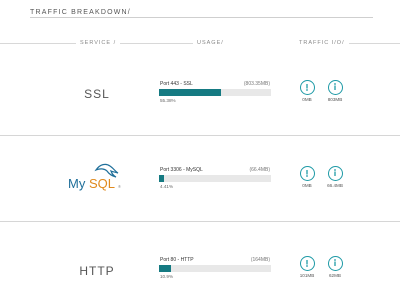 The image size is (400, 300). Describe the element at coordinates (335, 185) in the screenshot. I see `traffic-out-amount: 66.4MB` at that location.